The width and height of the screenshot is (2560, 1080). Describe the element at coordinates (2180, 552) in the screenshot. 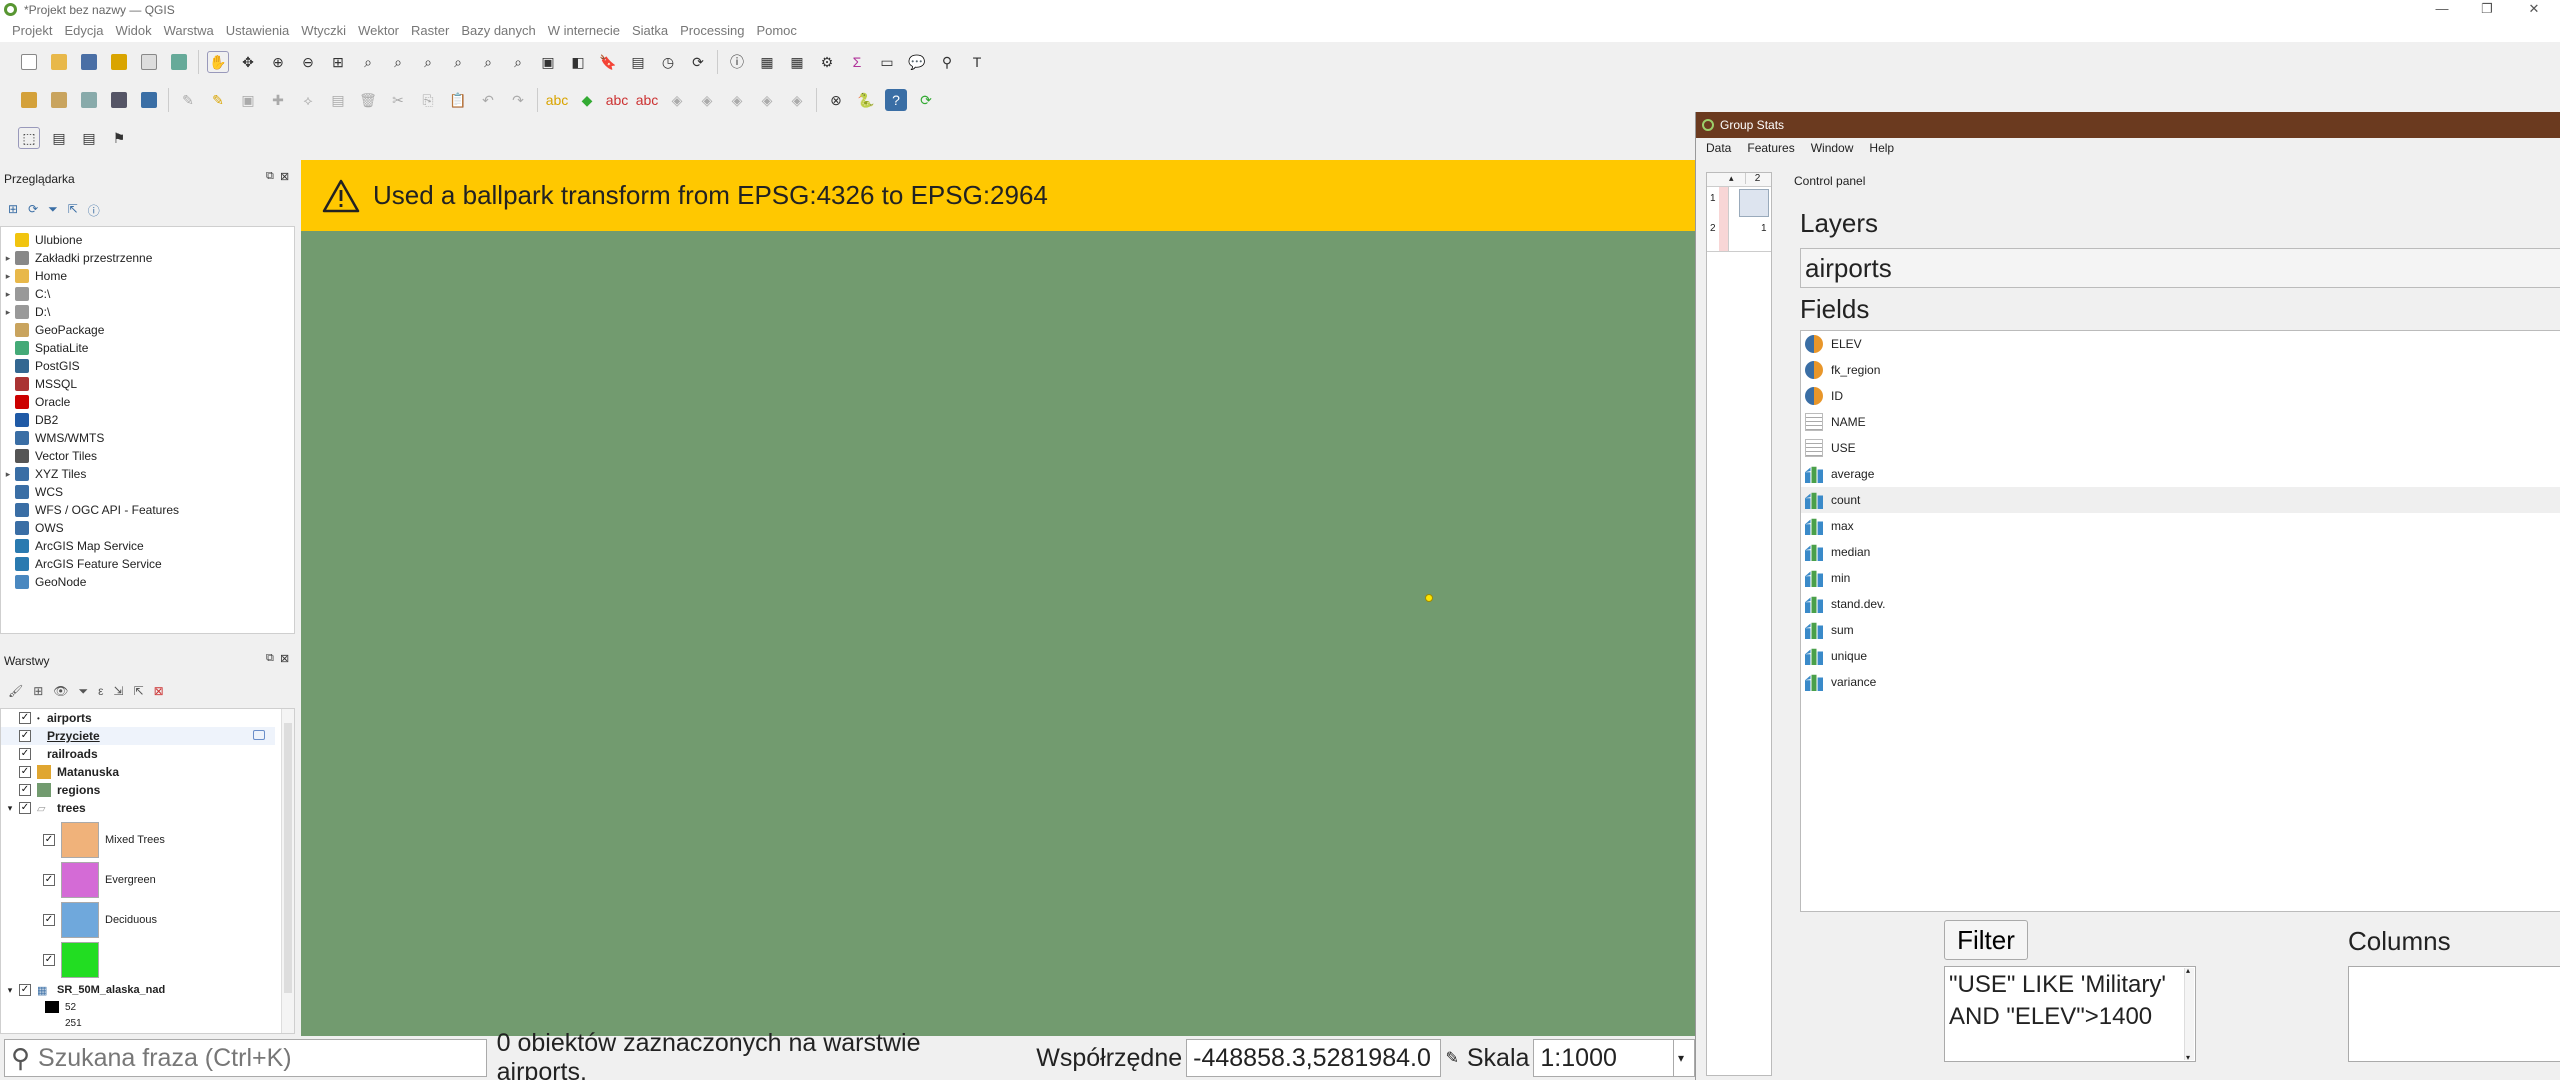

I see `field-item-median: median` at that location.